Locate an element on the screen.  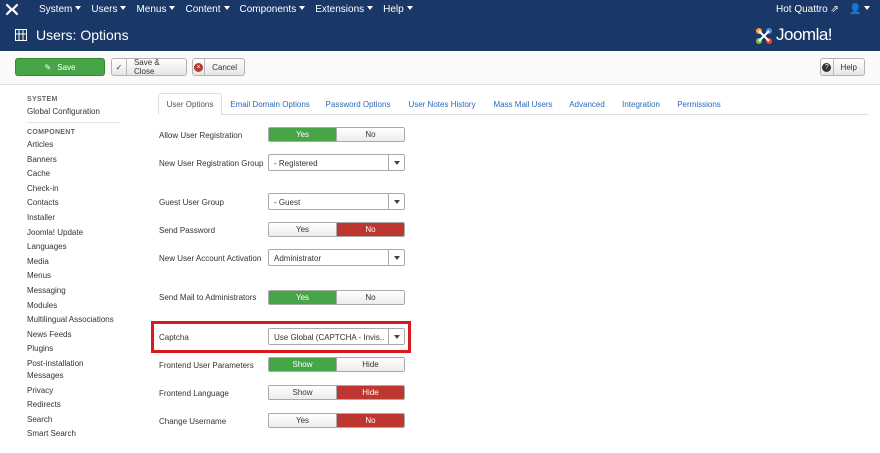
frontend-params-hide: Hide is located at coordinates (370, 364).